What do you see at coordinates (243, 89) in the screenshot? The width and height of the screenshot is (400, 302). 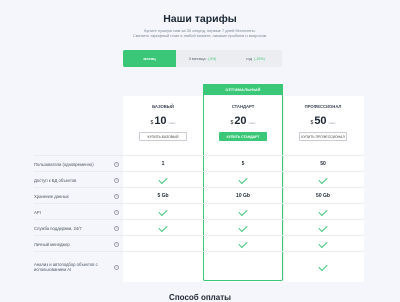 I see `featured-plan-banner: ОПТИМАЛЬНЫЙ` at bounding box center [243, 89].